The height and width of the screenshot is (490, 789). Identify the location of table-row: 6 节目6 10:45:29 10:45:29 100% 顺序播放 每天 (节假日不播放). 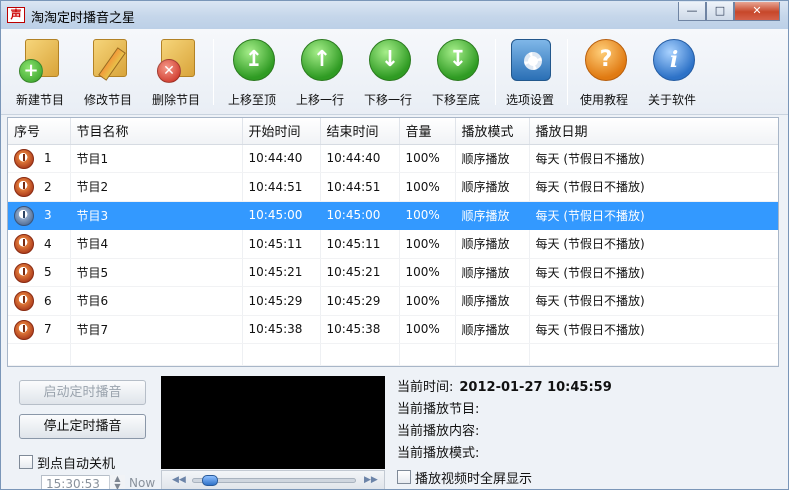
(393, 301).